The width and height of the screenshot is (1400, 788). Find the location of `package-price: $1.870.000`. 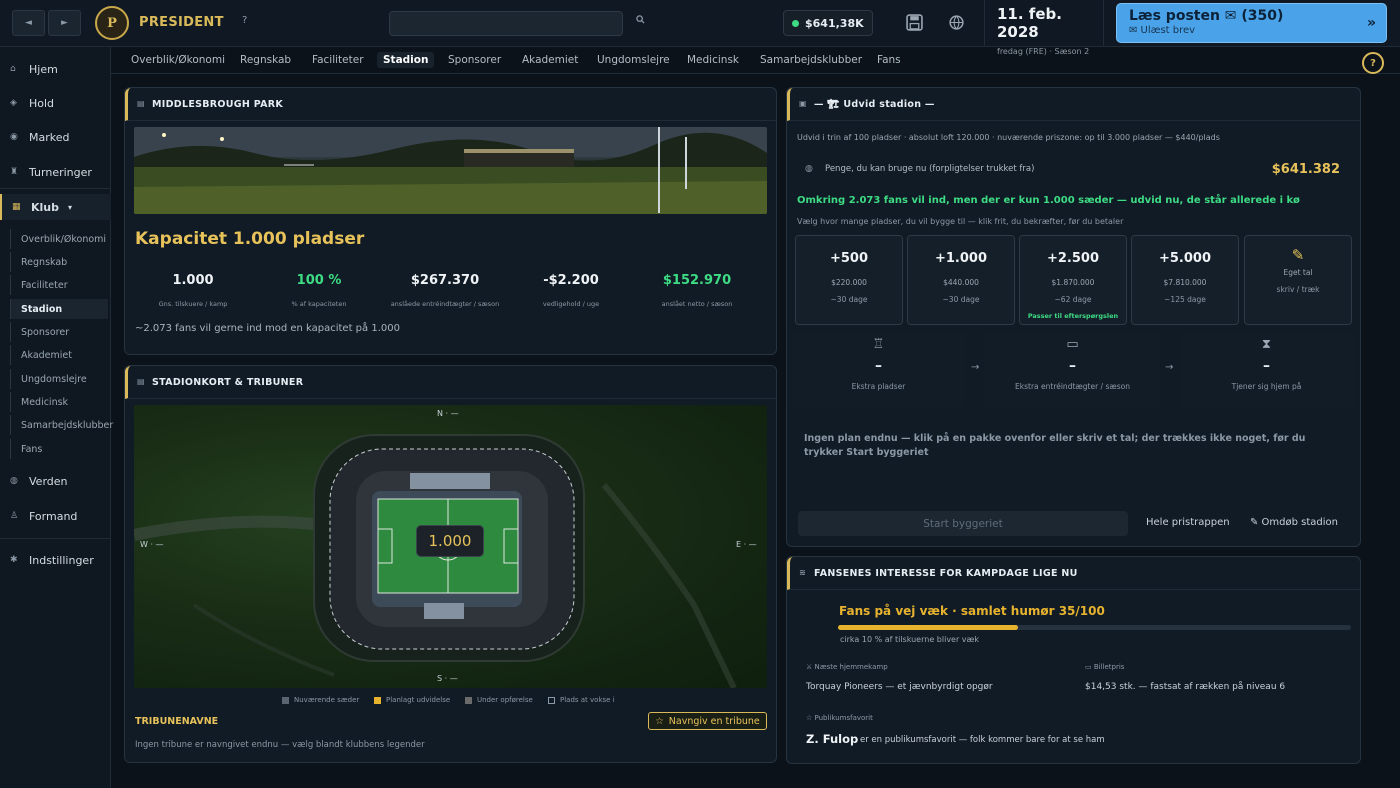

package-price: $1.870.000 is located at coordinates (1073, 282).